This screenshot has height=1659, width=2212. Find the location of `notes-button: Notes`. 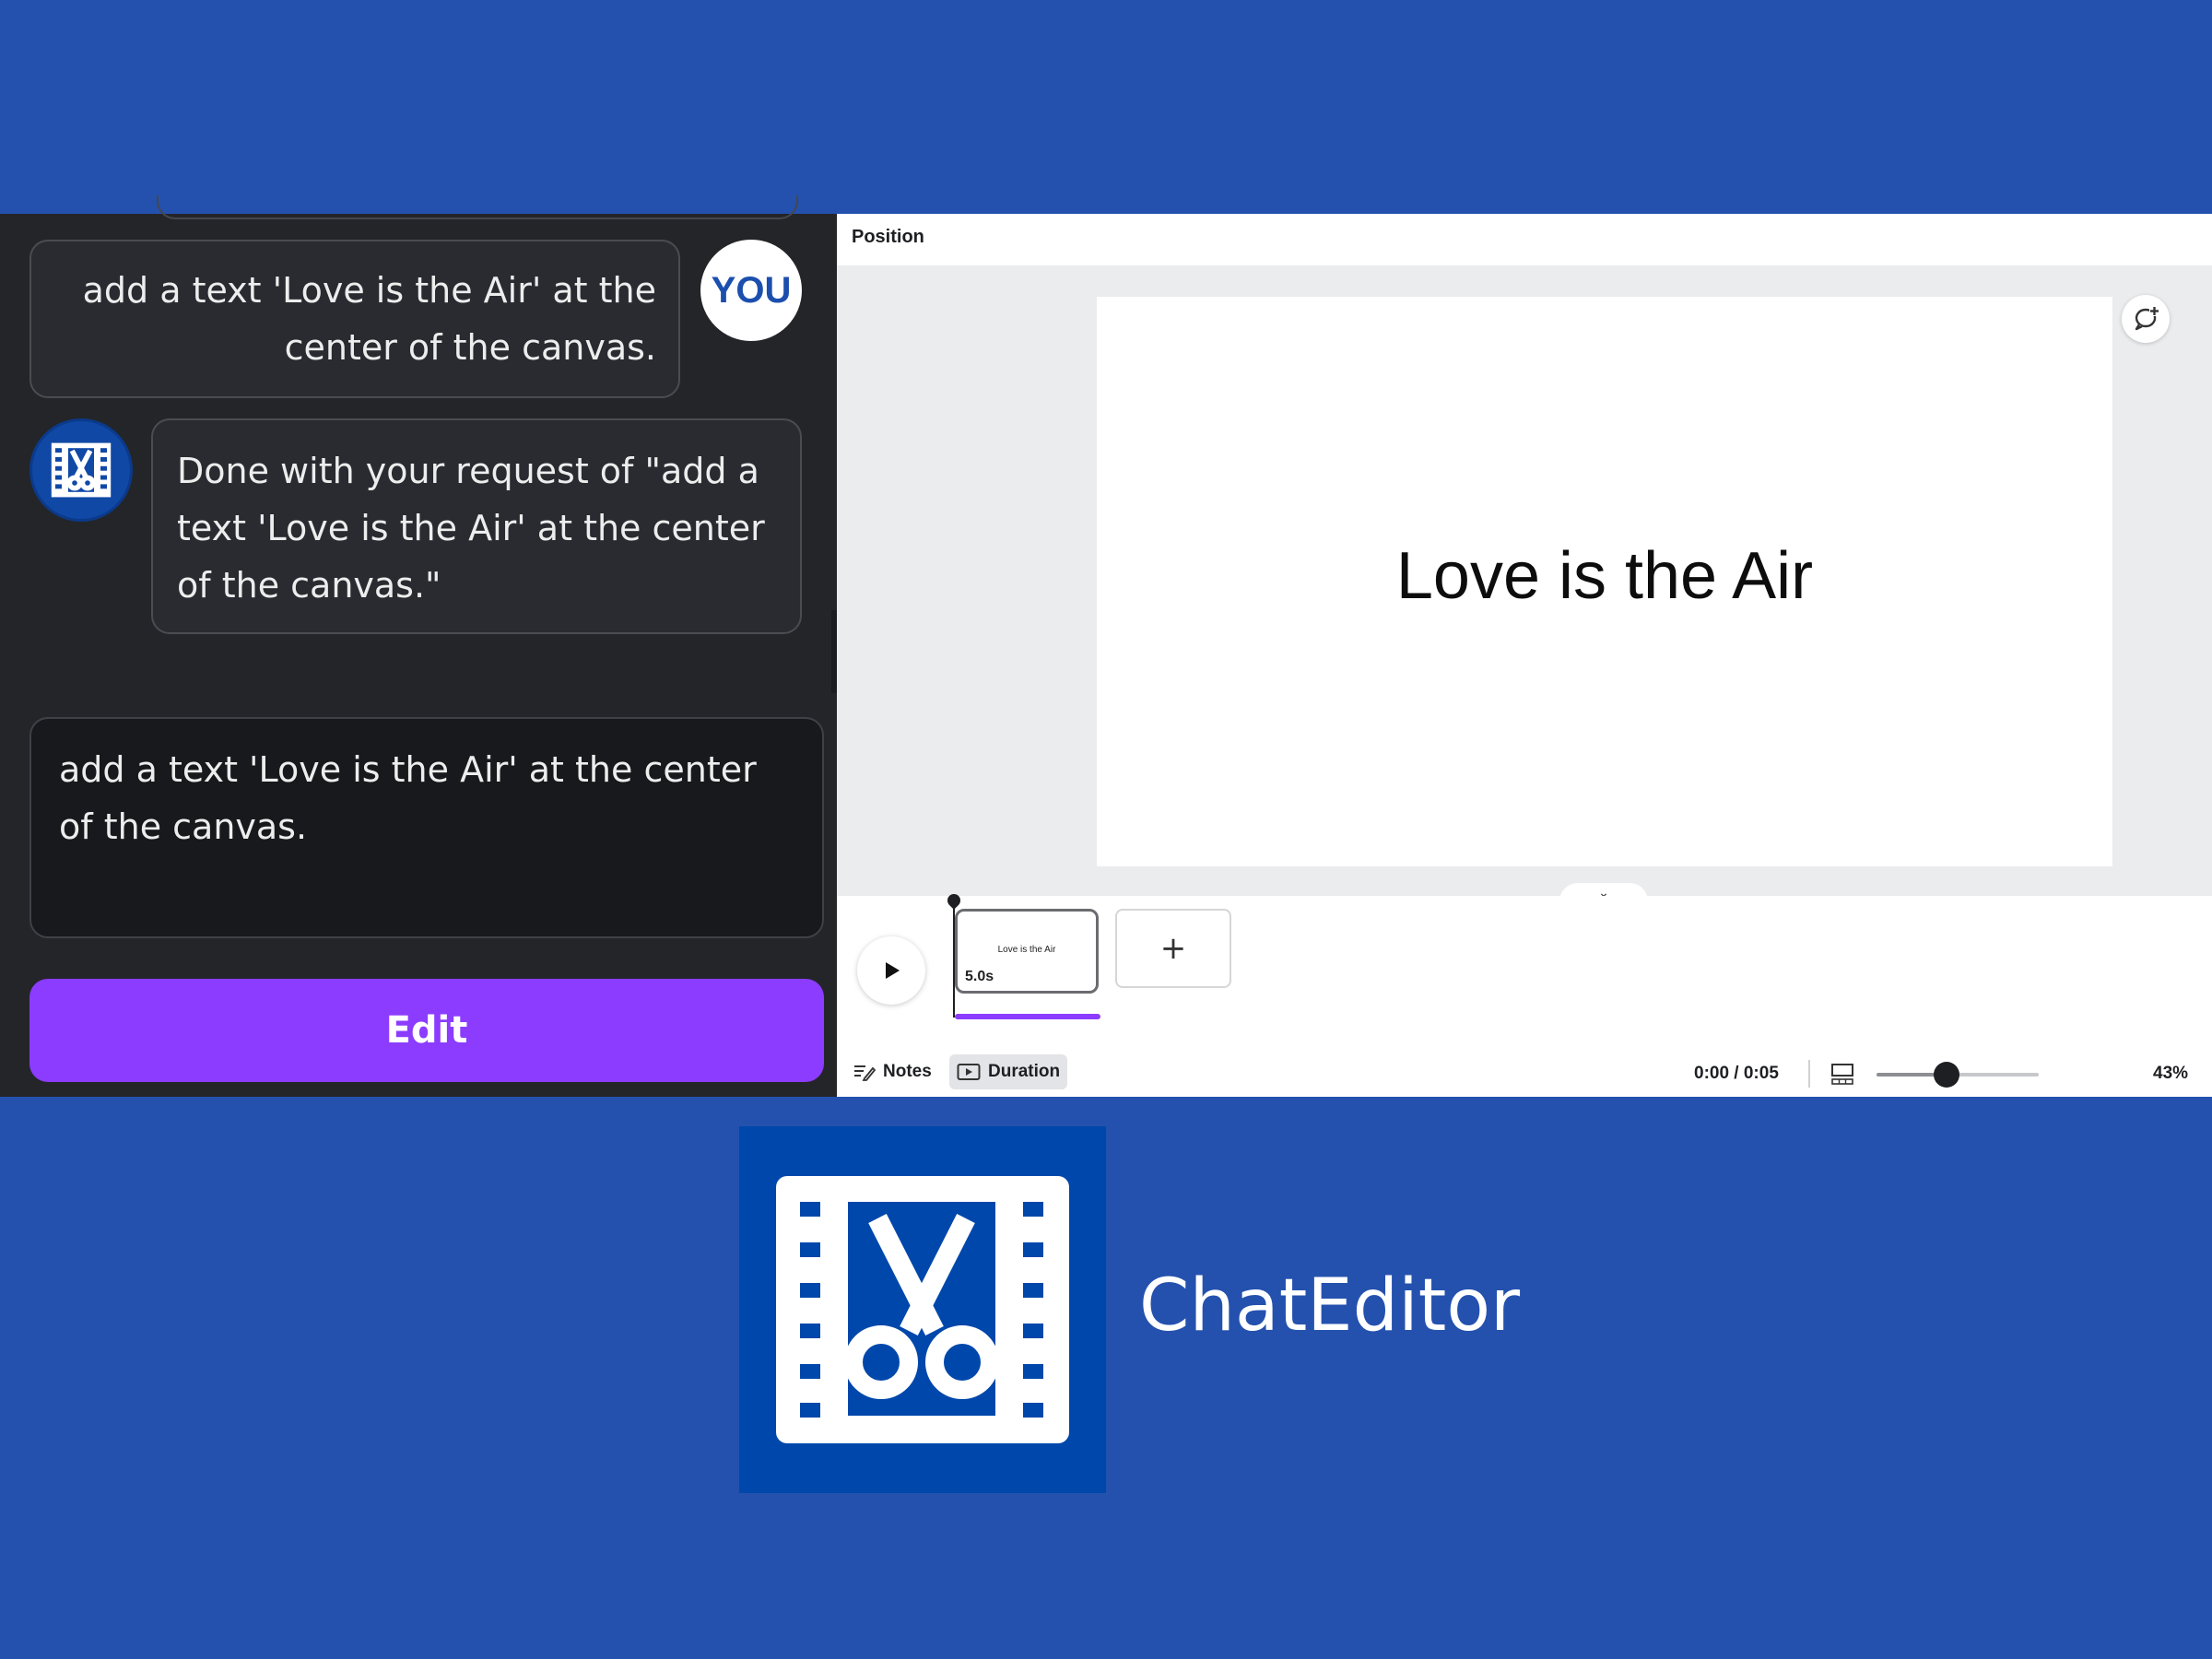

notes-button: Notes is located at coordinates (892, 1071).